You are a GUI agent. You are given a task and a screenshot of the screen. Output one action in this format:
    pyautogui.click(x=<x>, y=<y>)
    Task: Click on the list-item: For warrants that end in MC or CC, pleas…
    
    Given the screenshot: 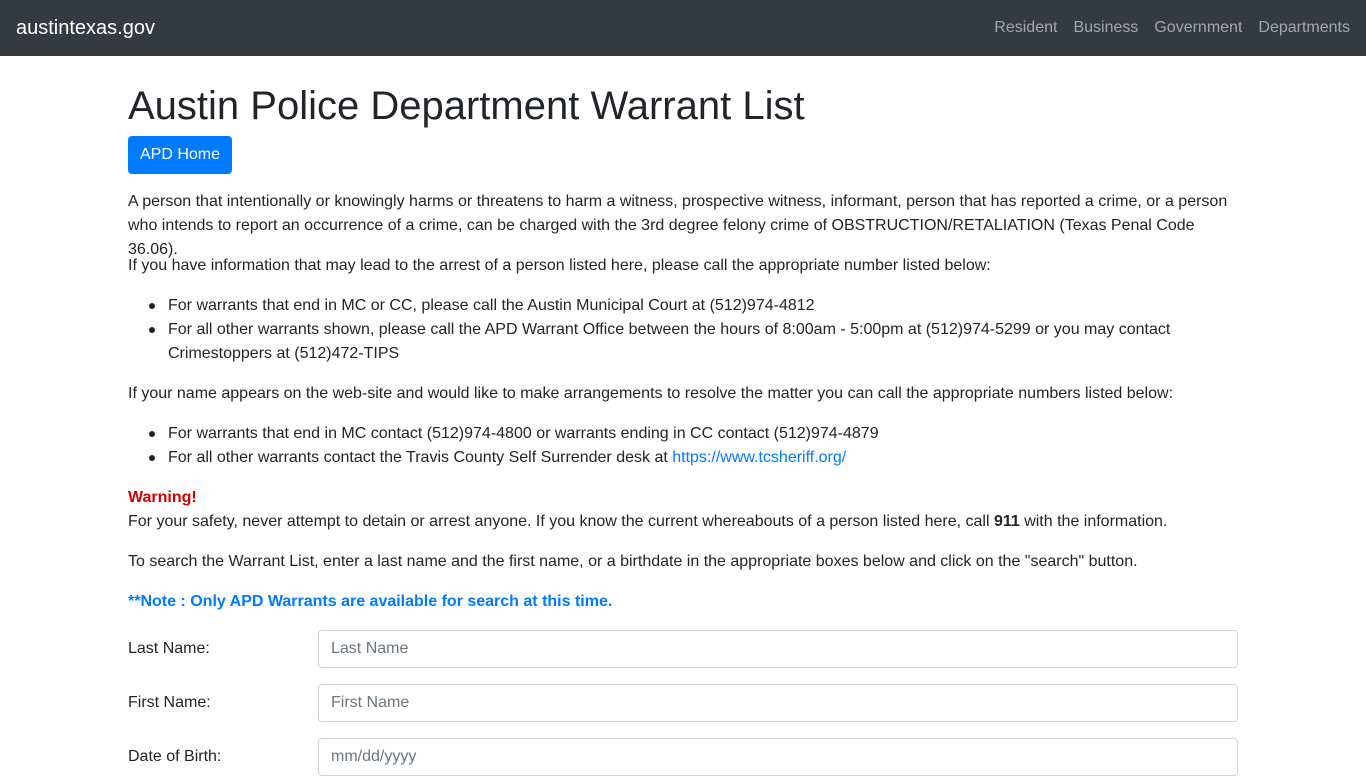 What is the action you would take?
    pyautogui.click(x=683, y=306)
    